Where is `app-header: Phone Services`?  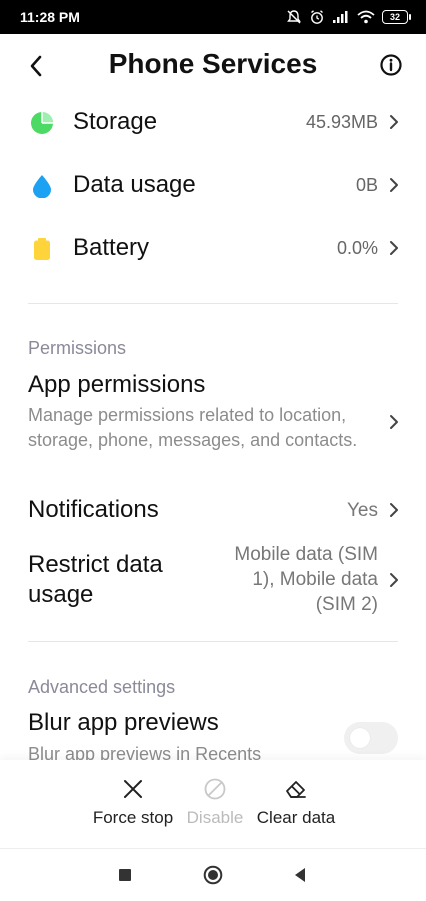
app-header: Phone Services is located at coordinates (213, 66).